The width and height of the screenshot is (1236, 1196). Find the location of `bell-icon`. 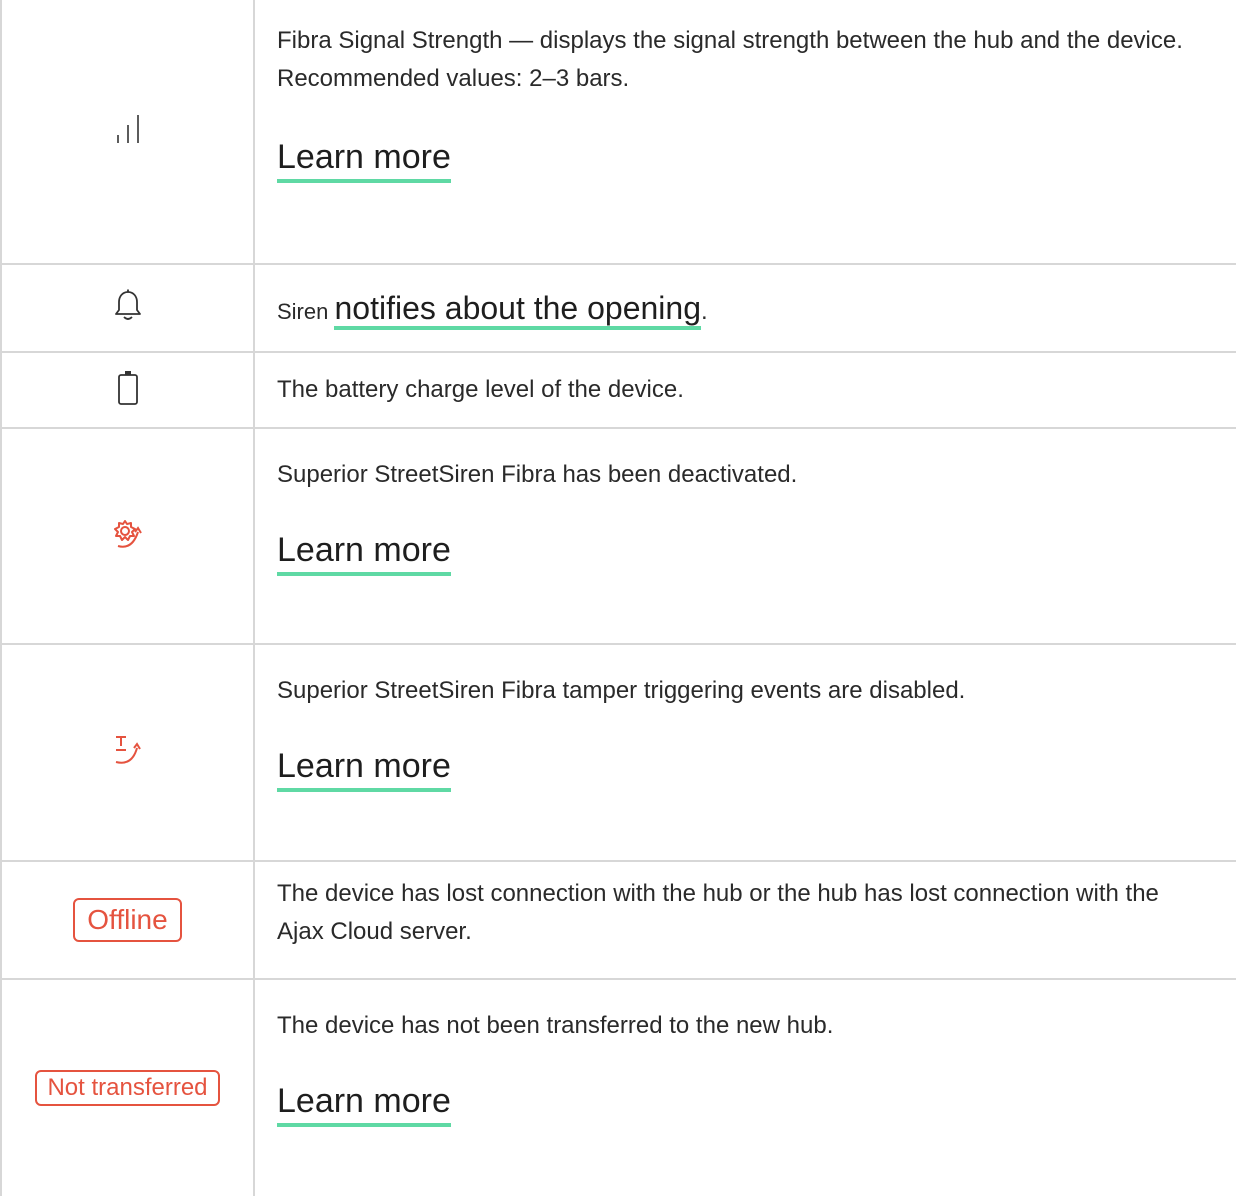

bell-icon is located at coordinates (128, 308).